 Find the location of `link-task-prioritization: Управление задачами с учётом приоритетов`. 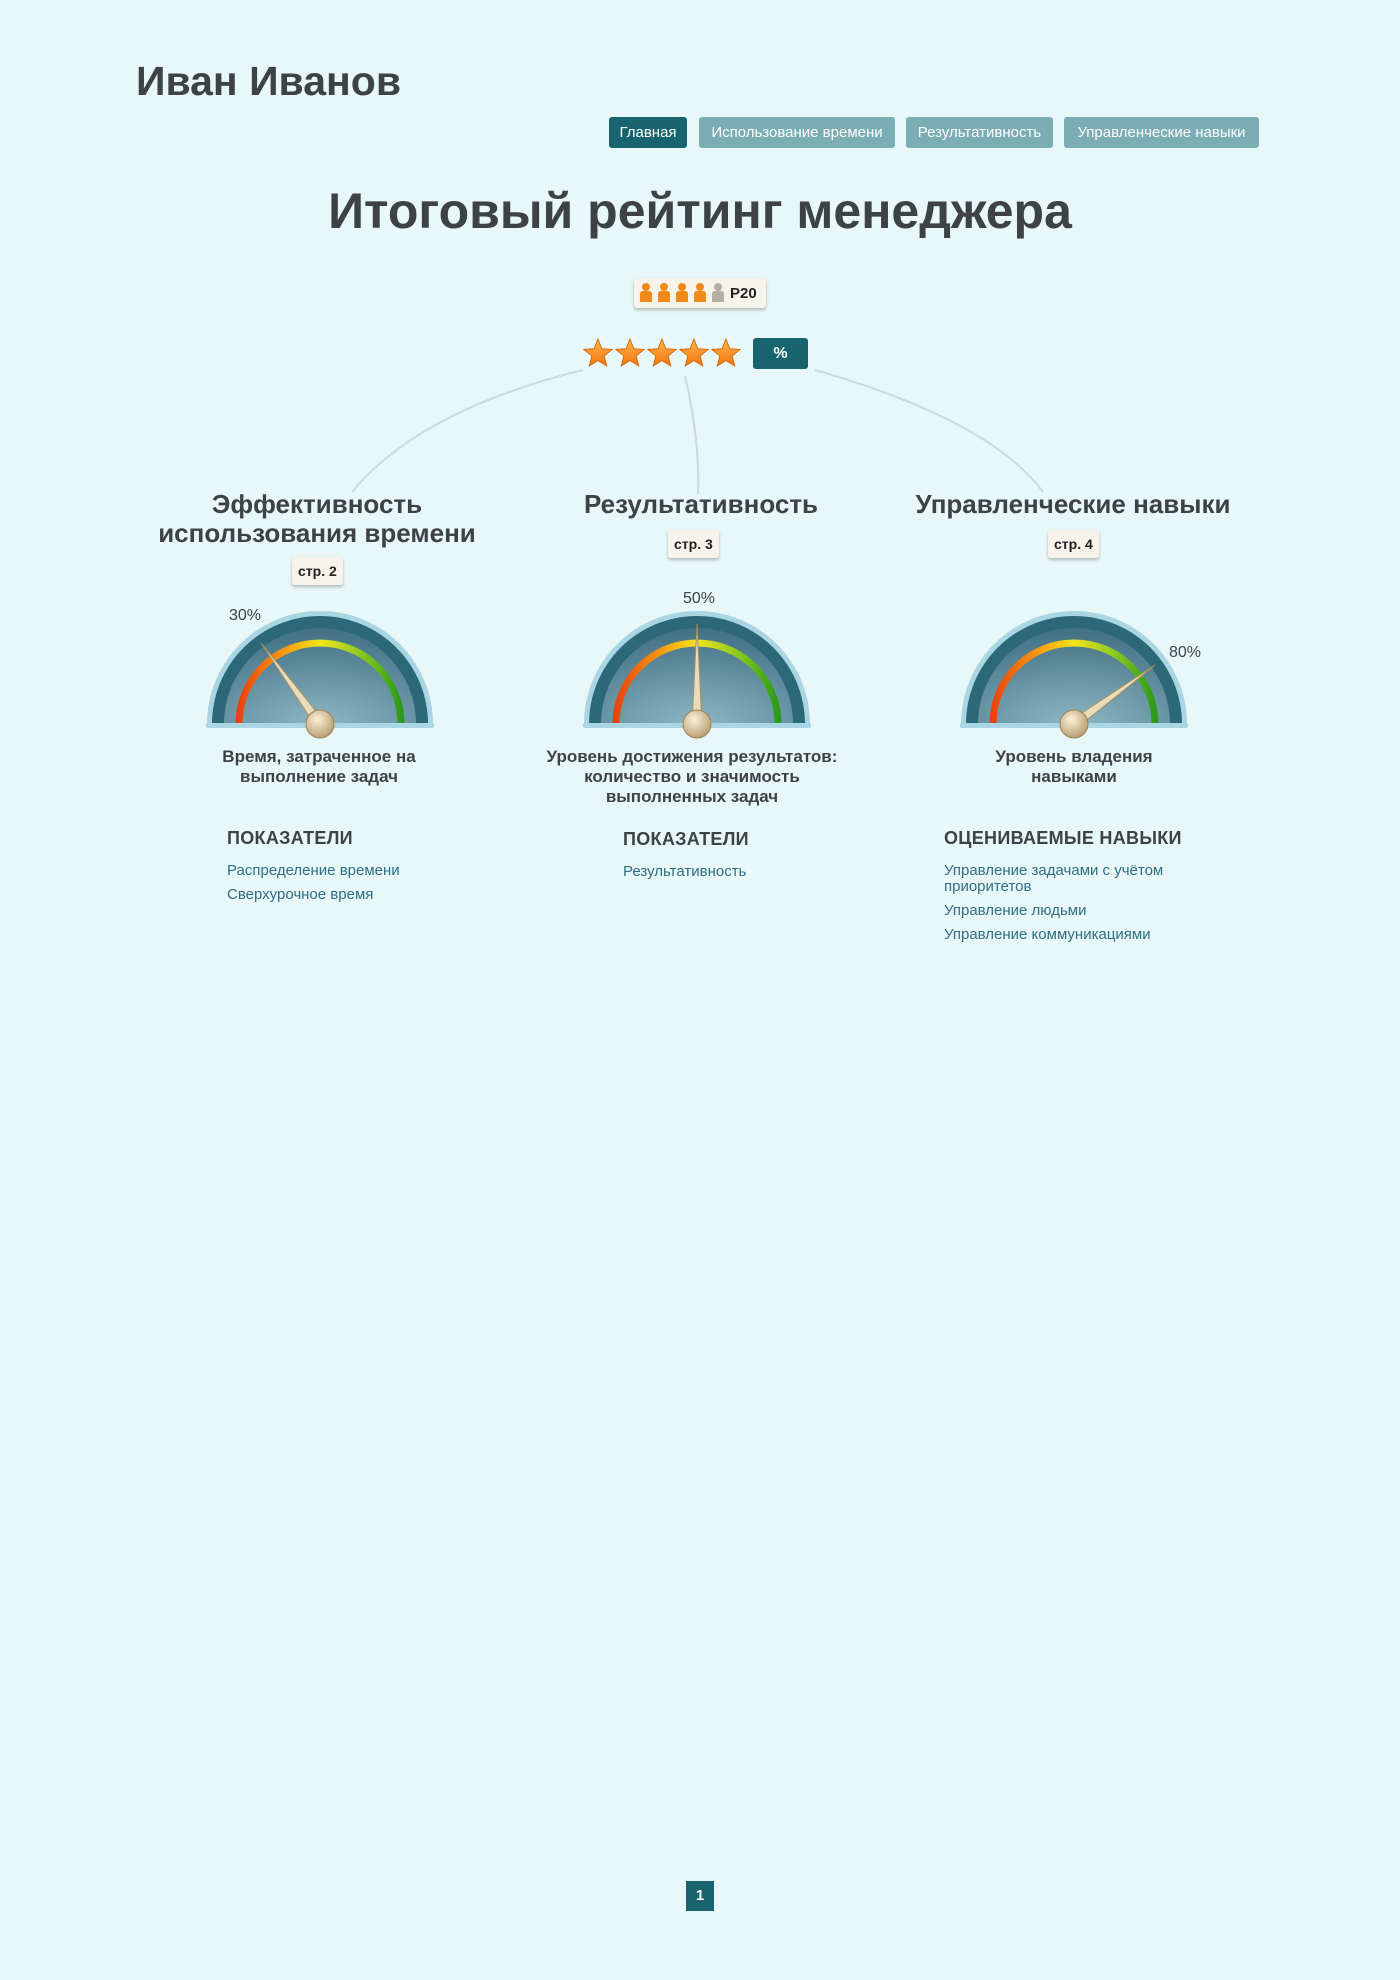

link-task-prioritization: Управление задачами с учётом приоритетов is located at coordinates (1079, 879).